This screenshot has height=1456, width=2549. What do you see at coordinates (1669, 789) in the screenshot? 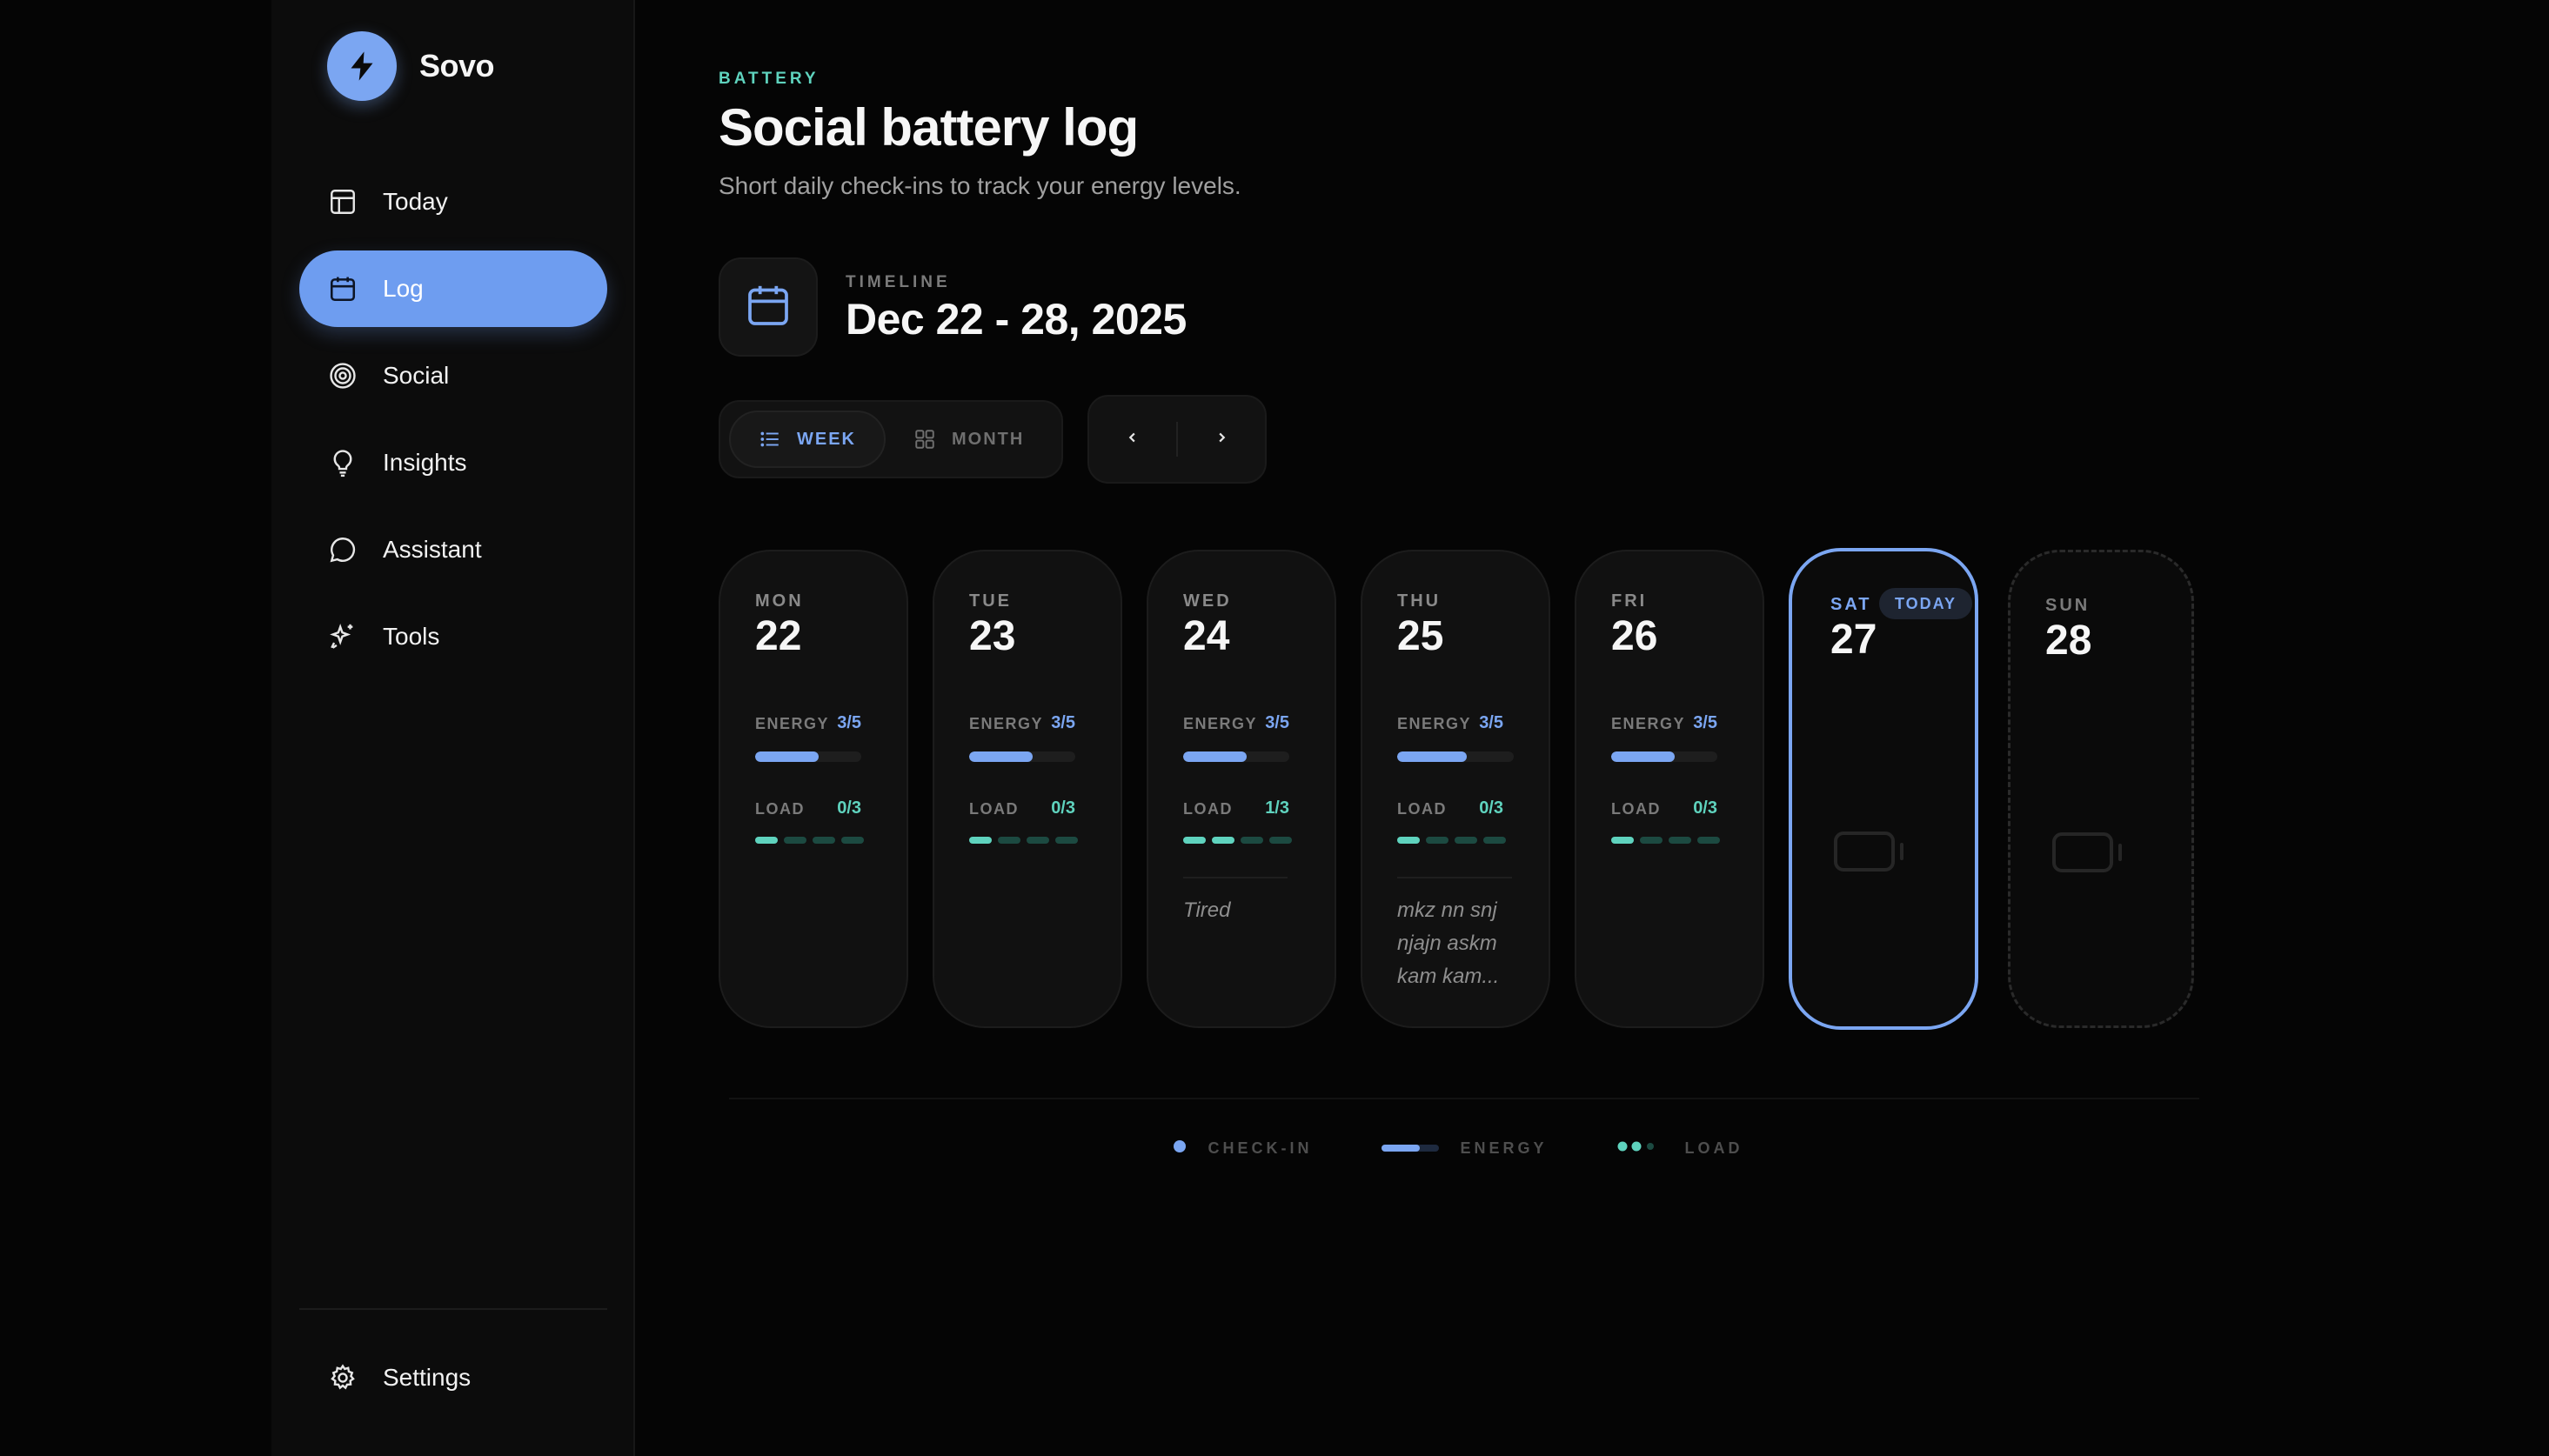
I see `day-card-fri: FRI 26 ENERGY 3/5 LOAD 0/3` at bounding box center [1669, 789].